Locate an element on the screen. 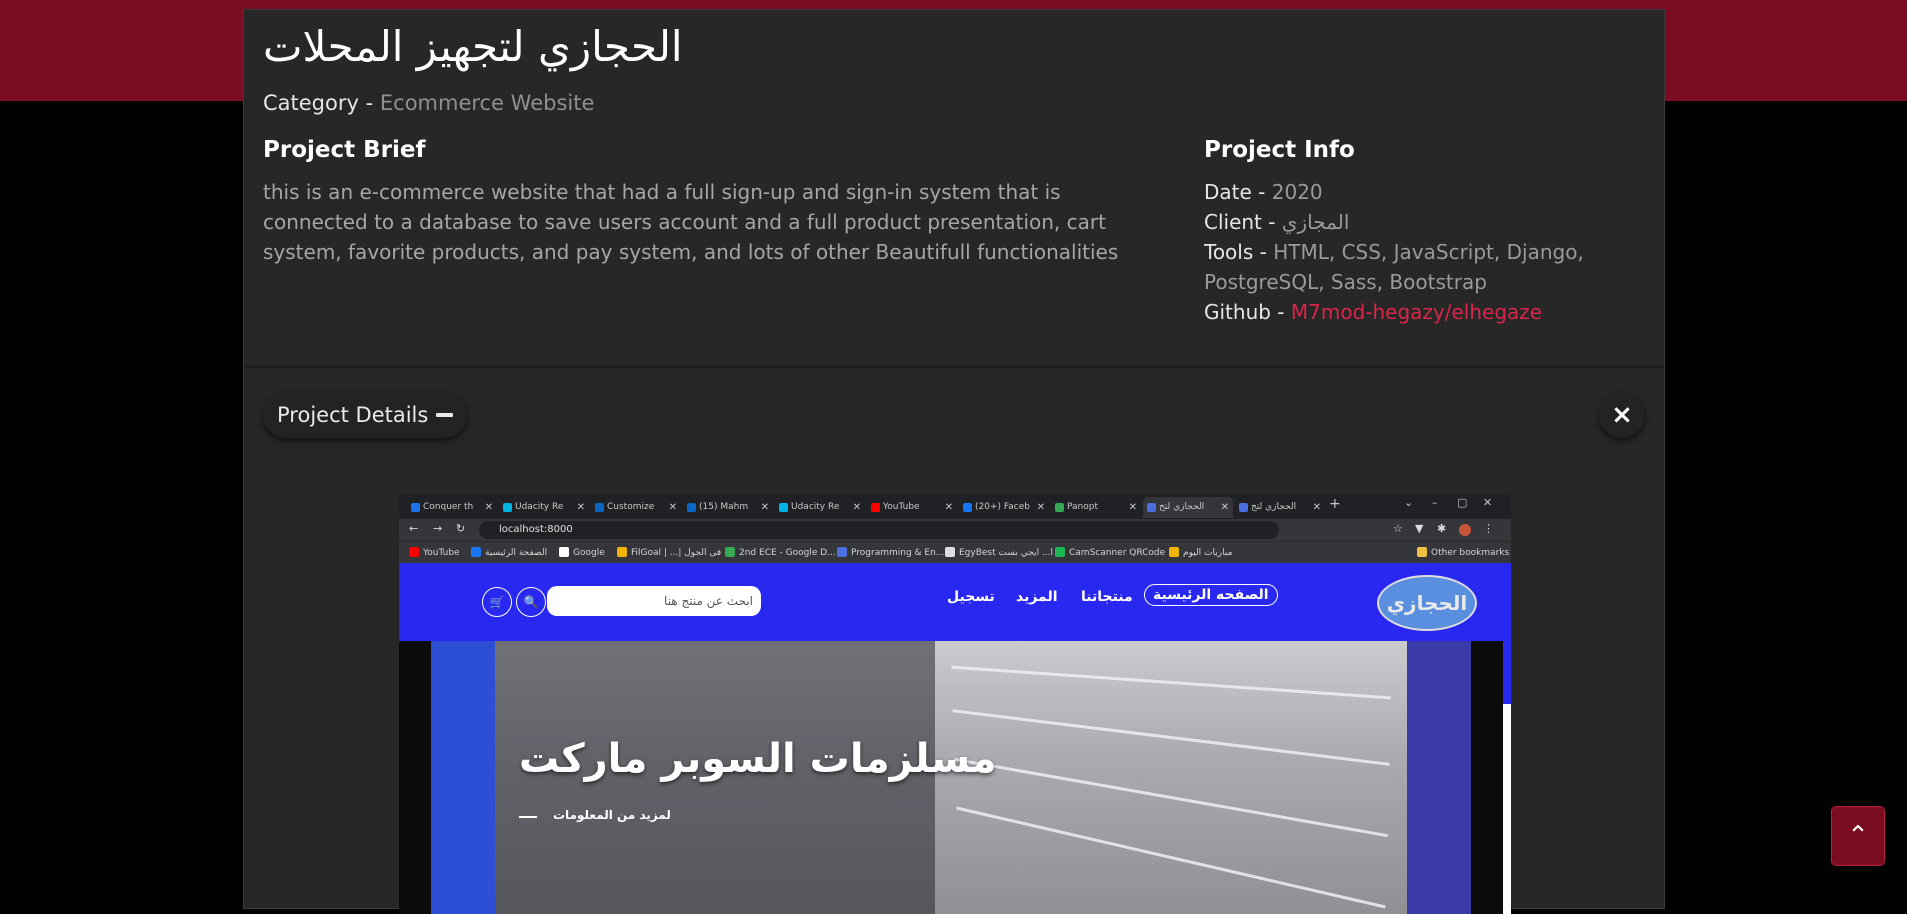 The width and height of the screenshot is (1907, 914). details-button-label: Project Details is located at coordinates (353, 415).